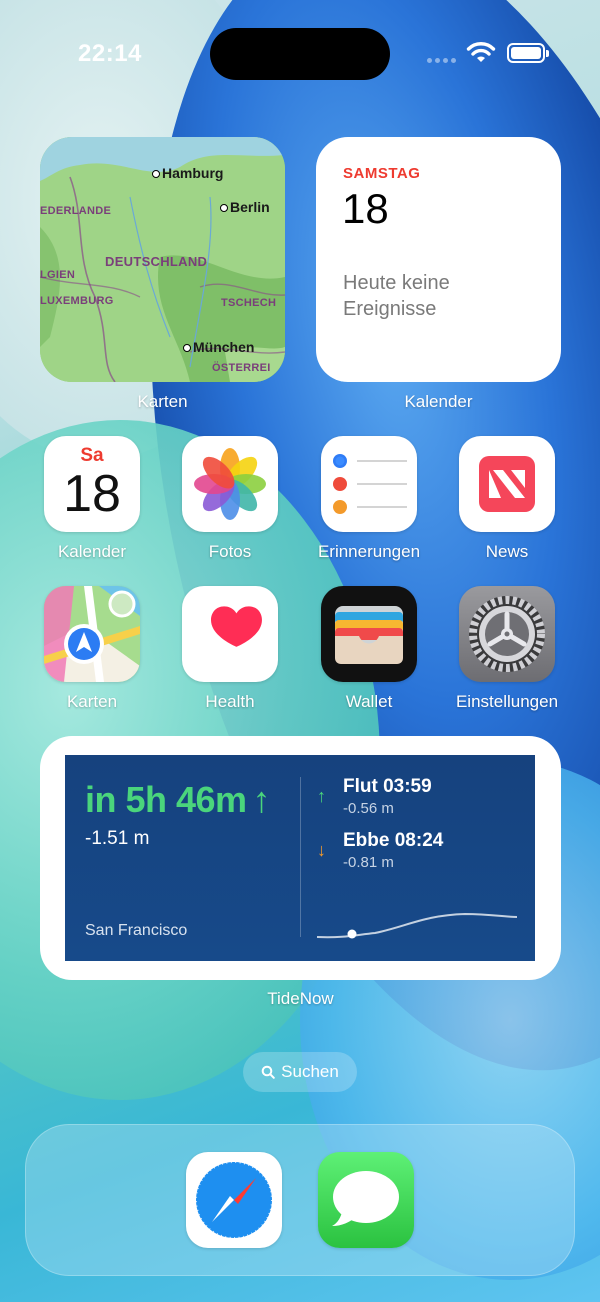 This screenshot has width=600, height=1302. Describe the element at coordinates (507, 484) in the screenshot. I see `news-icon` at that location.